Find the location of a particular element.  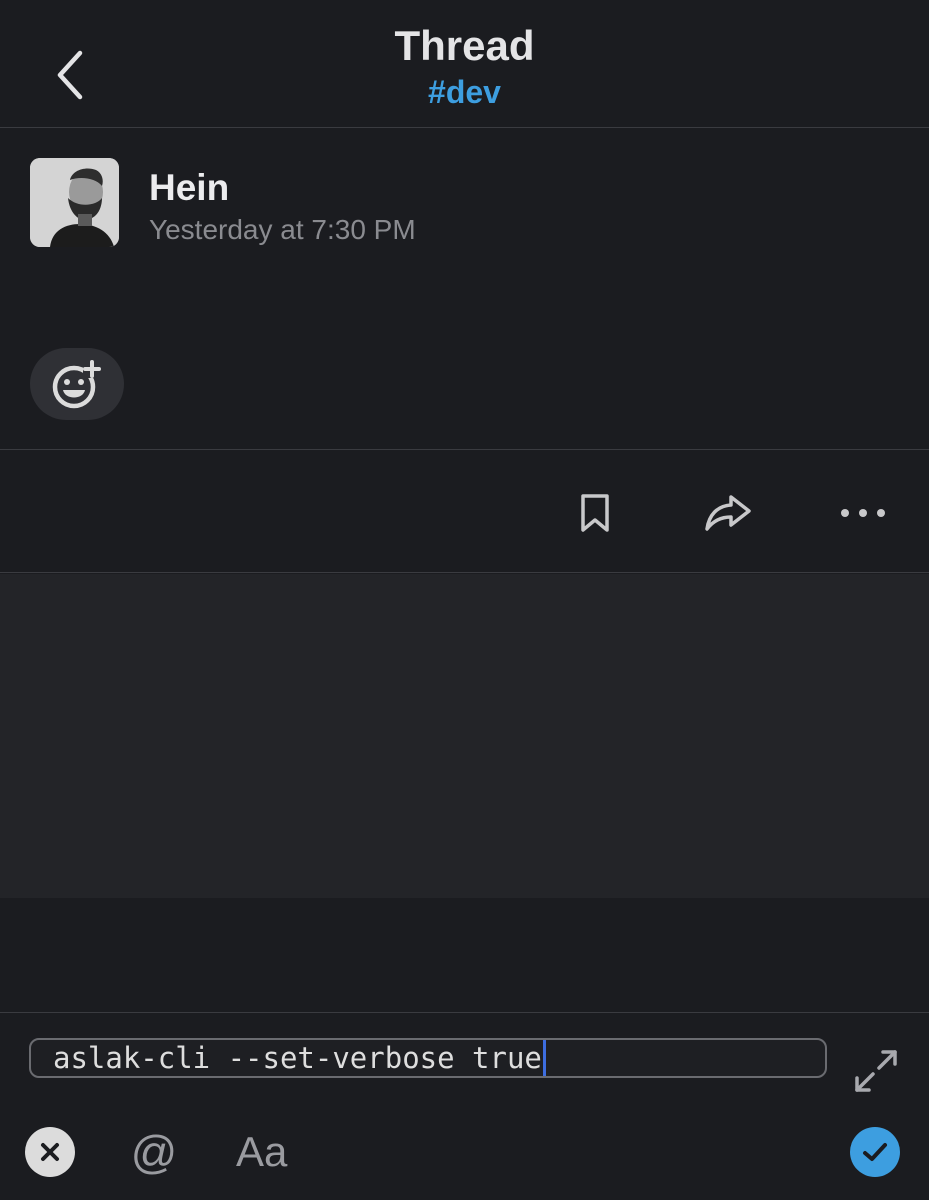

add-reaction-icon is located at coordinates (76, 384).